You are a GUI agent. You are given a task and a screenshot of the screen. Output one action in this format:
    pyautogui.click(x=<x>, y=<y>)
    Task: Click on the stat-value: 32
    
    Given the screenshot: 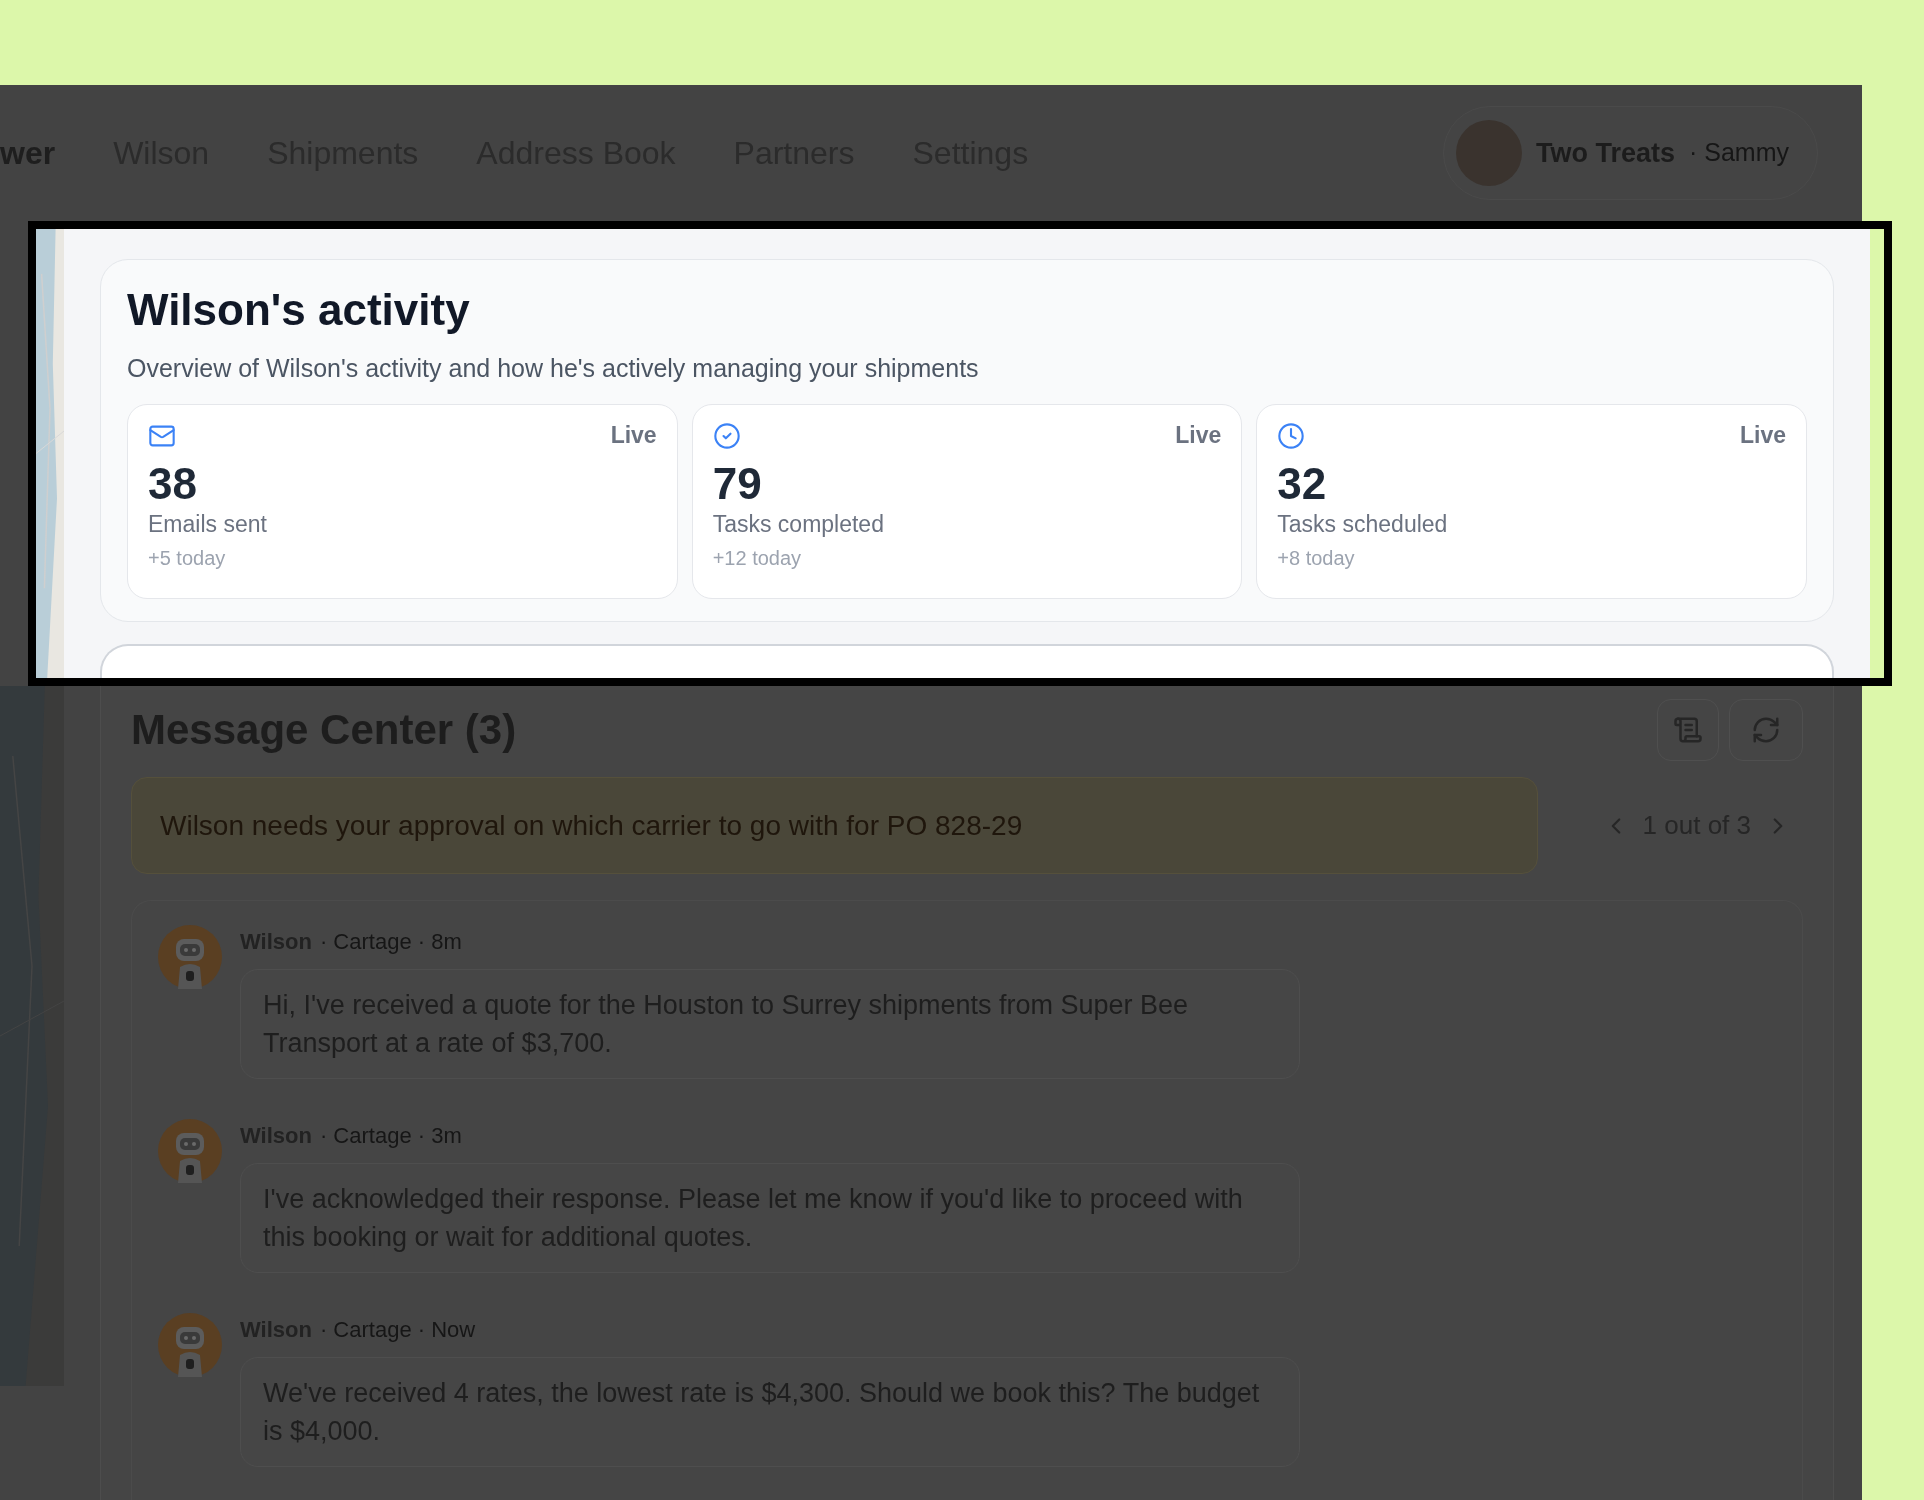 What is the action you would take?
    pyautogui.click(x=1302, y=483)
    